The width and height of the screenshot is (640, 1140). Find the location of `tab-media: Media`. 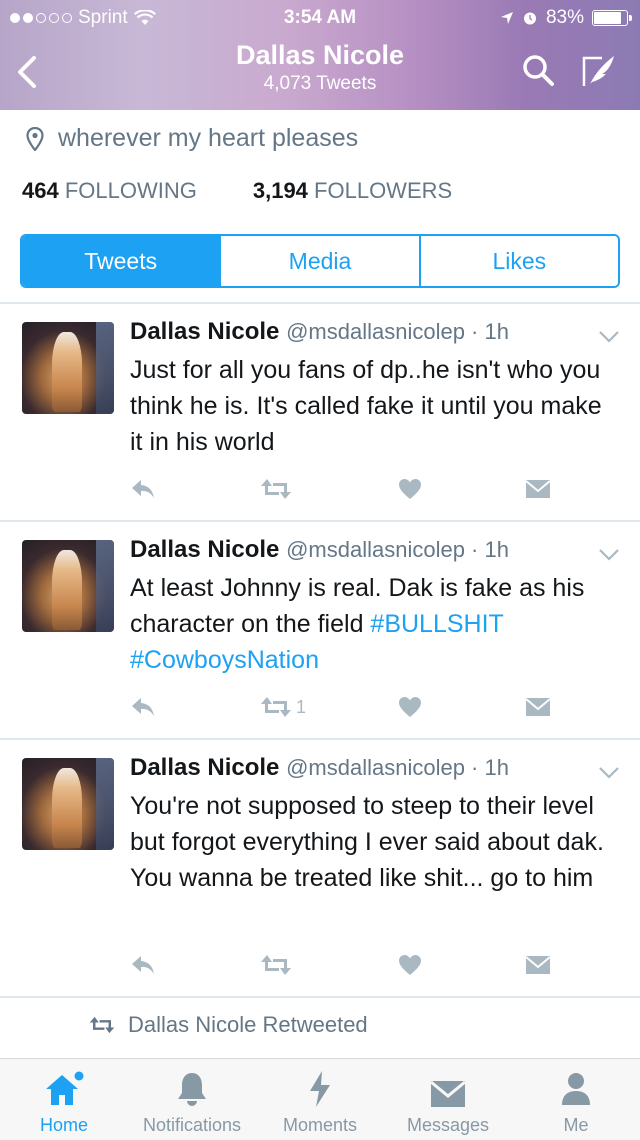

tab-media: Media is located at coordinates (319, 261).